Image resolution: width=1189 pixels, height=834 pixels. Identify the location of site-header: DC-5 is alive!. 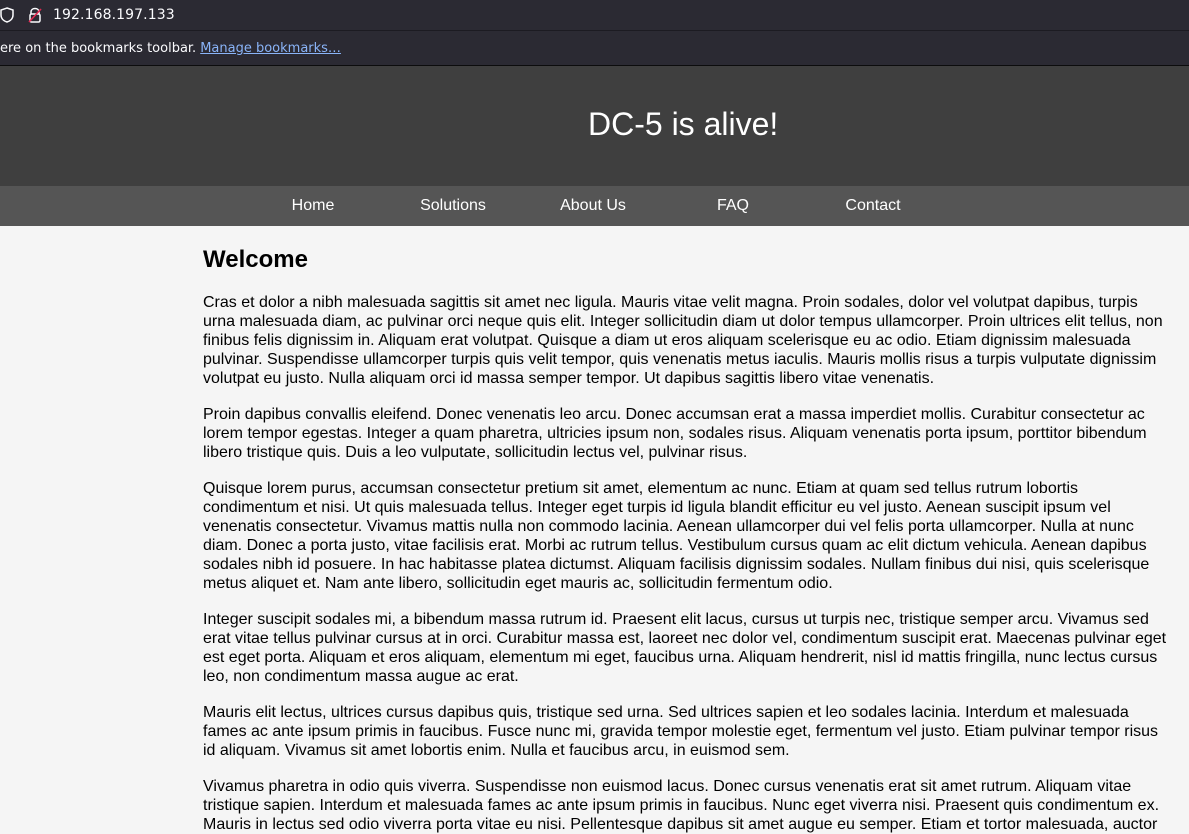
(594, 126).